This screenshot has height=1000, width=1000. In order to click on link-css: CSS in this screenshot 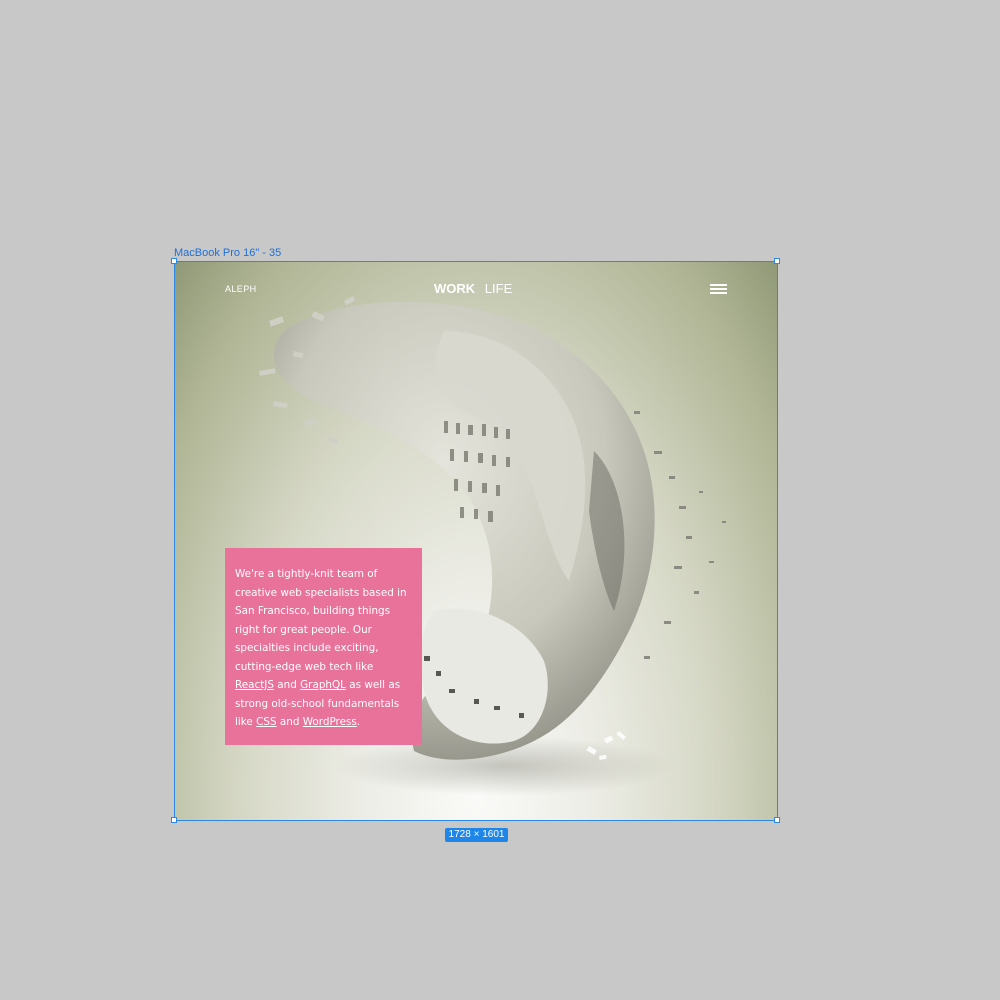, I will do `click(266, 722)`.